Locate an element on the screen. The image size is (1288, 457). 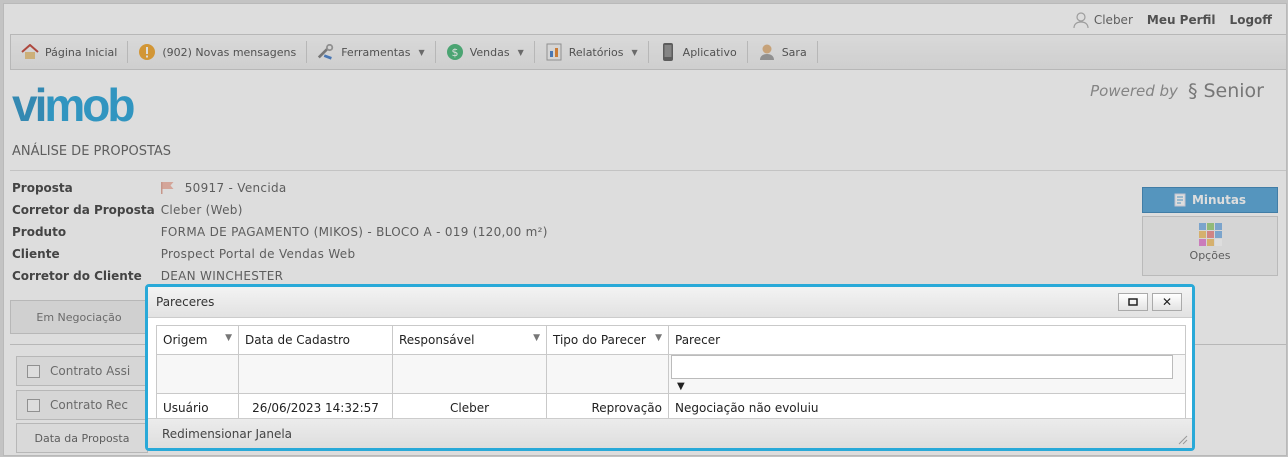
resize-window-link: Redimensionar Janela is located at coordinates (227, 434).